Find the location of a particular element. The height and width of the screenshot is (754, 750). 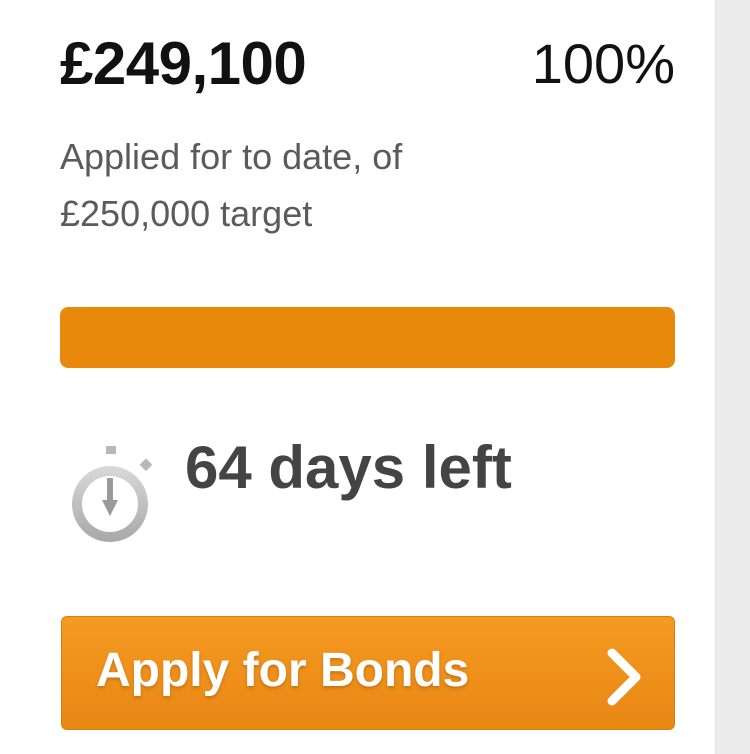

stopwatch-icon is located at coordinates (112, 494).